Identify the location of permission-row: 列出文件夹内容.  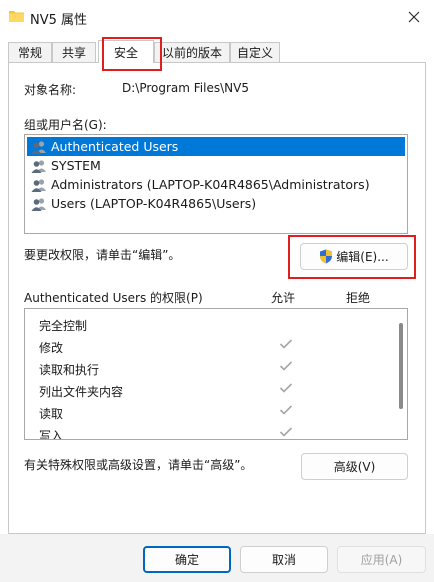
(211, 390).